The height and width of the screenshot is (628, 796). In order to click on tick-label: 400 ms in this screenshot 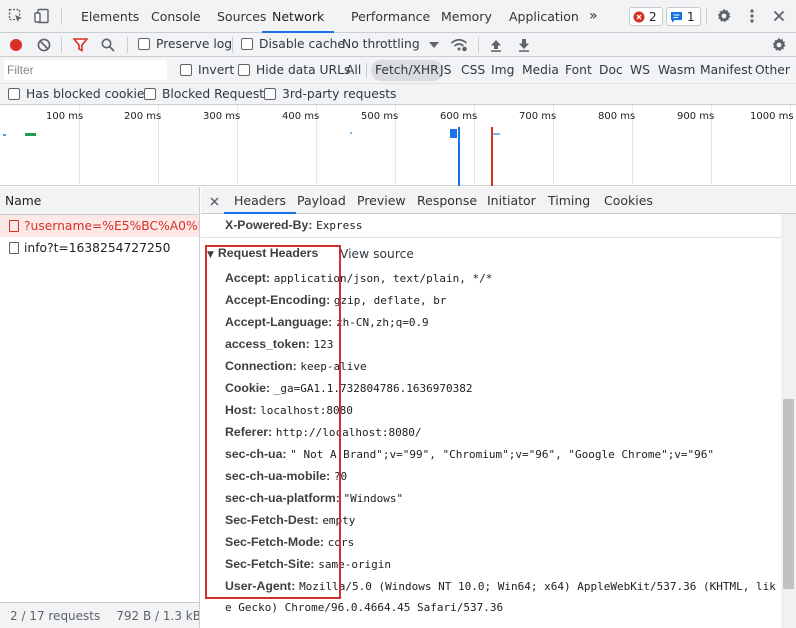, I will do `click(301, 116)`.